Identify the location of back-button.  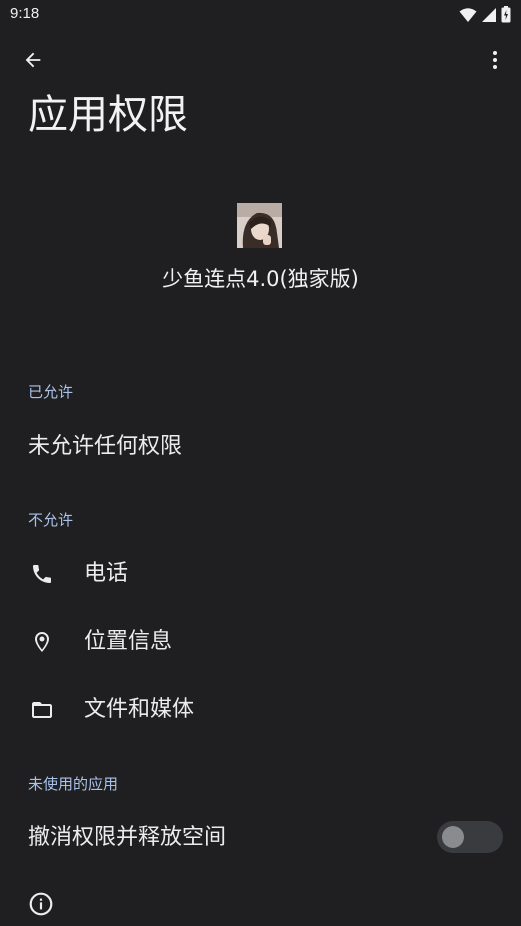
(33, 60).